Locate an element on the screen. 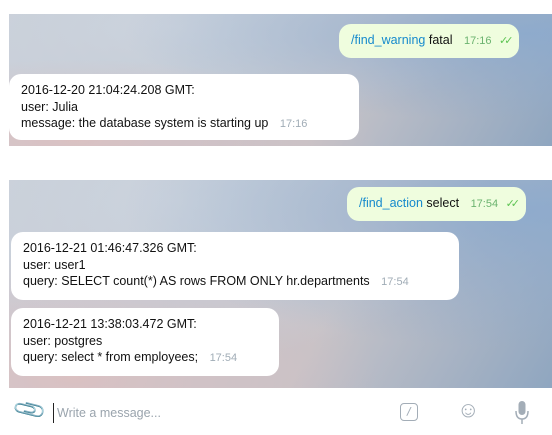  message-line: user: postgres is located at coordinates (63, 340).